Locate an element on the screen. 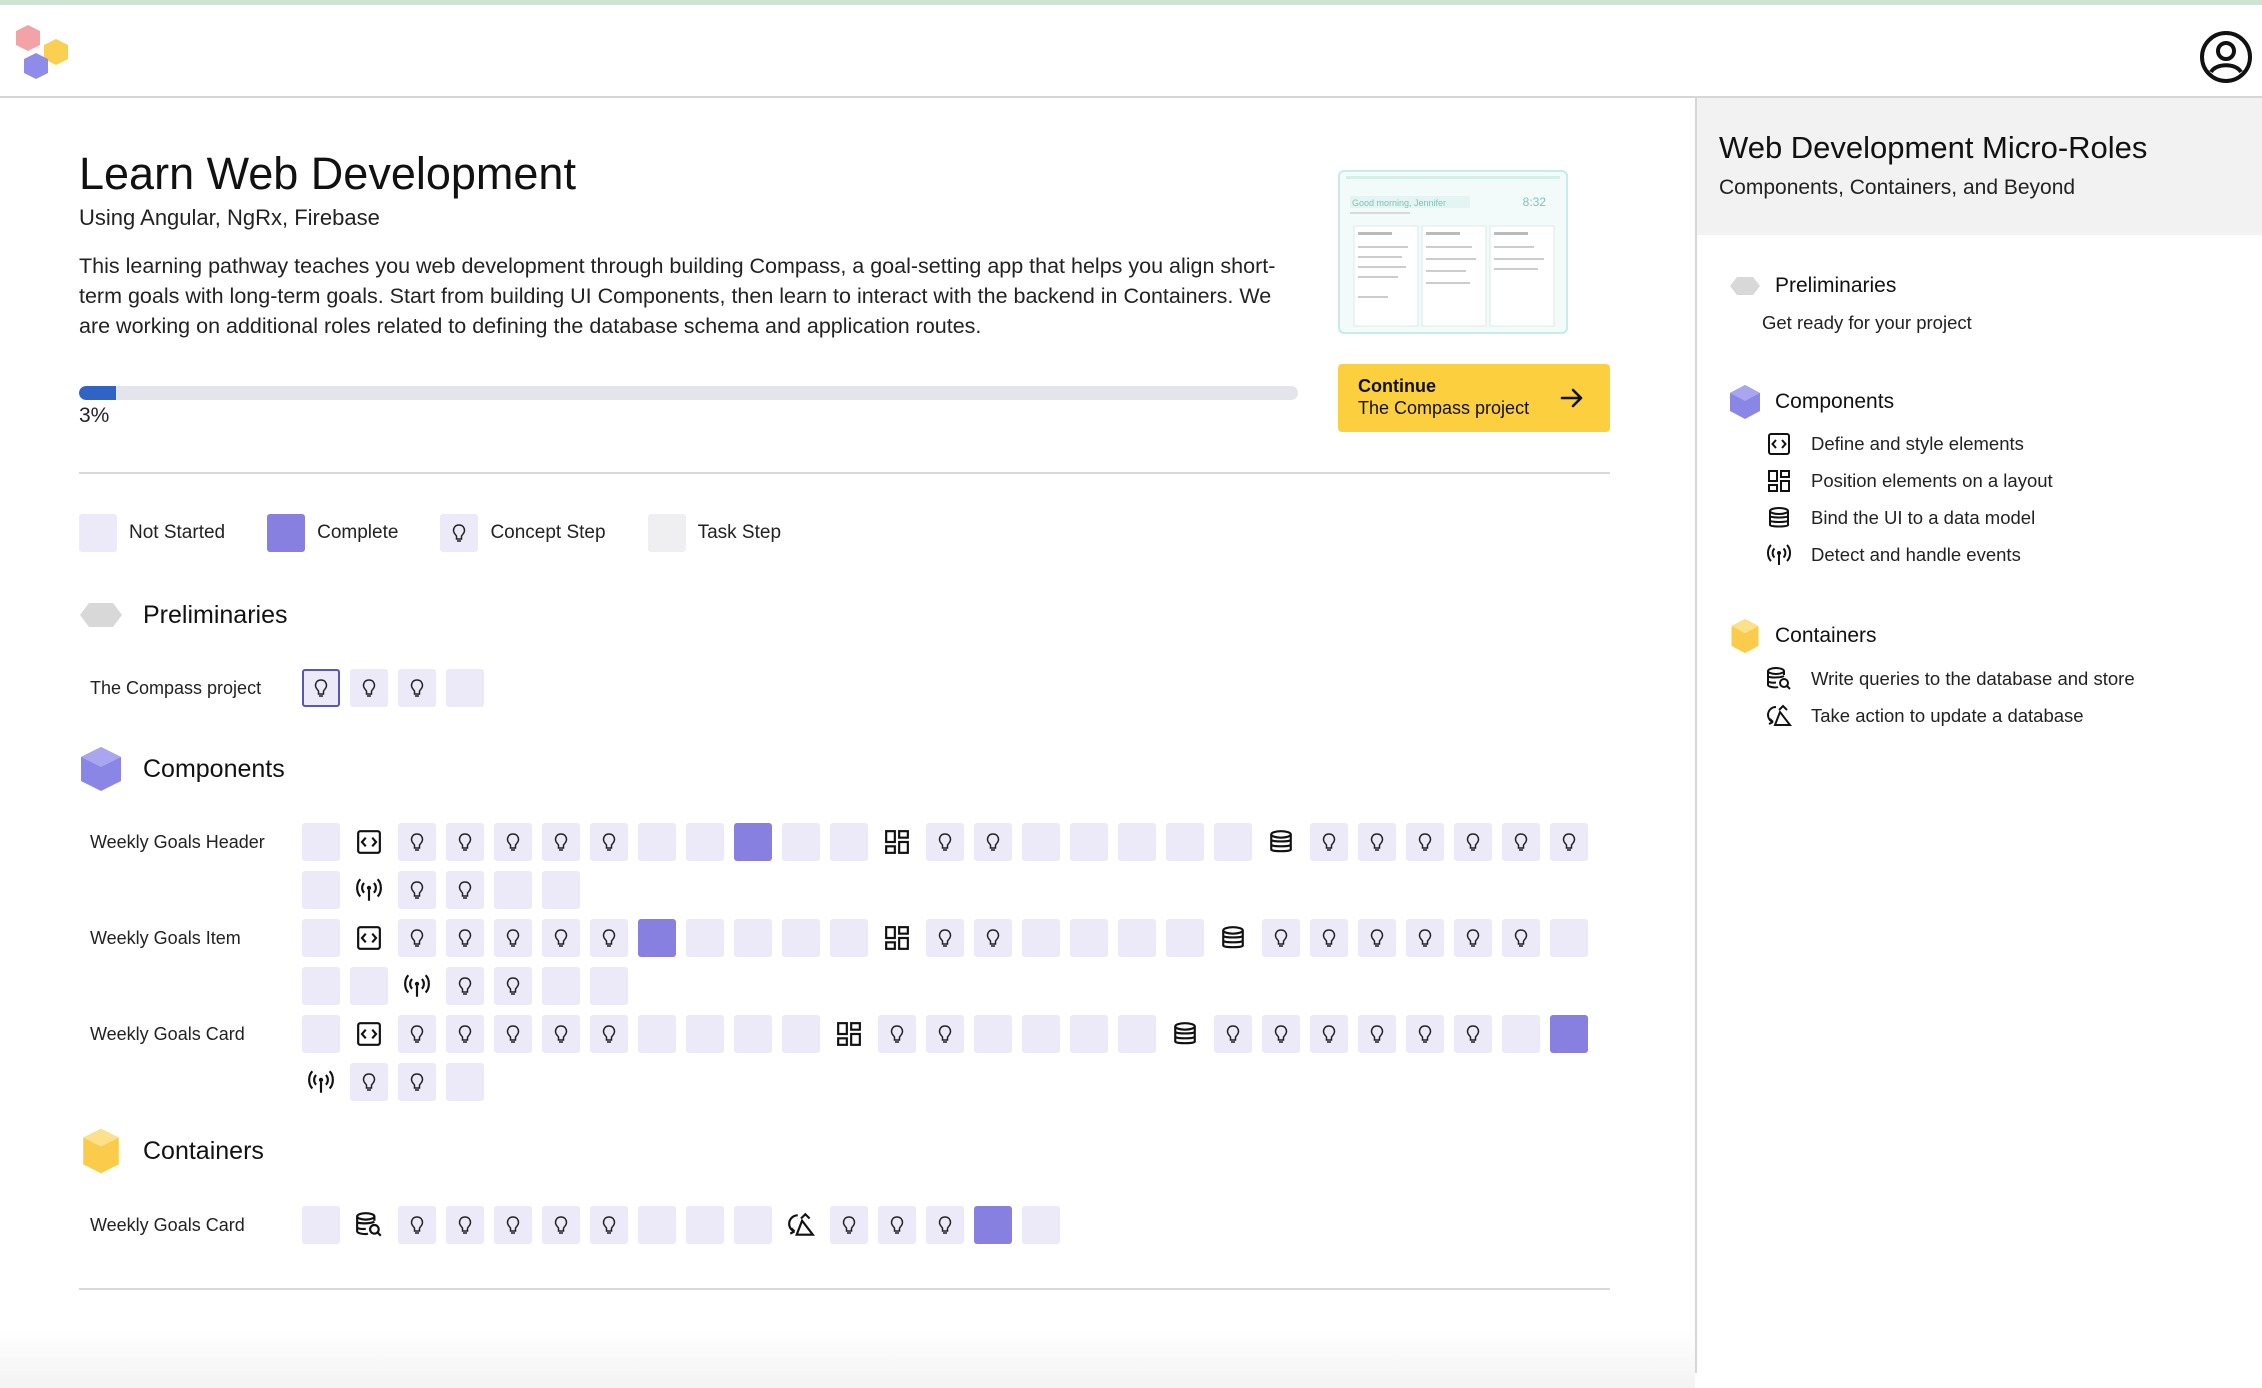 The width and height of the screenshot is (2262, 1388). update-action-icon is located at coordinates (801, 1225).